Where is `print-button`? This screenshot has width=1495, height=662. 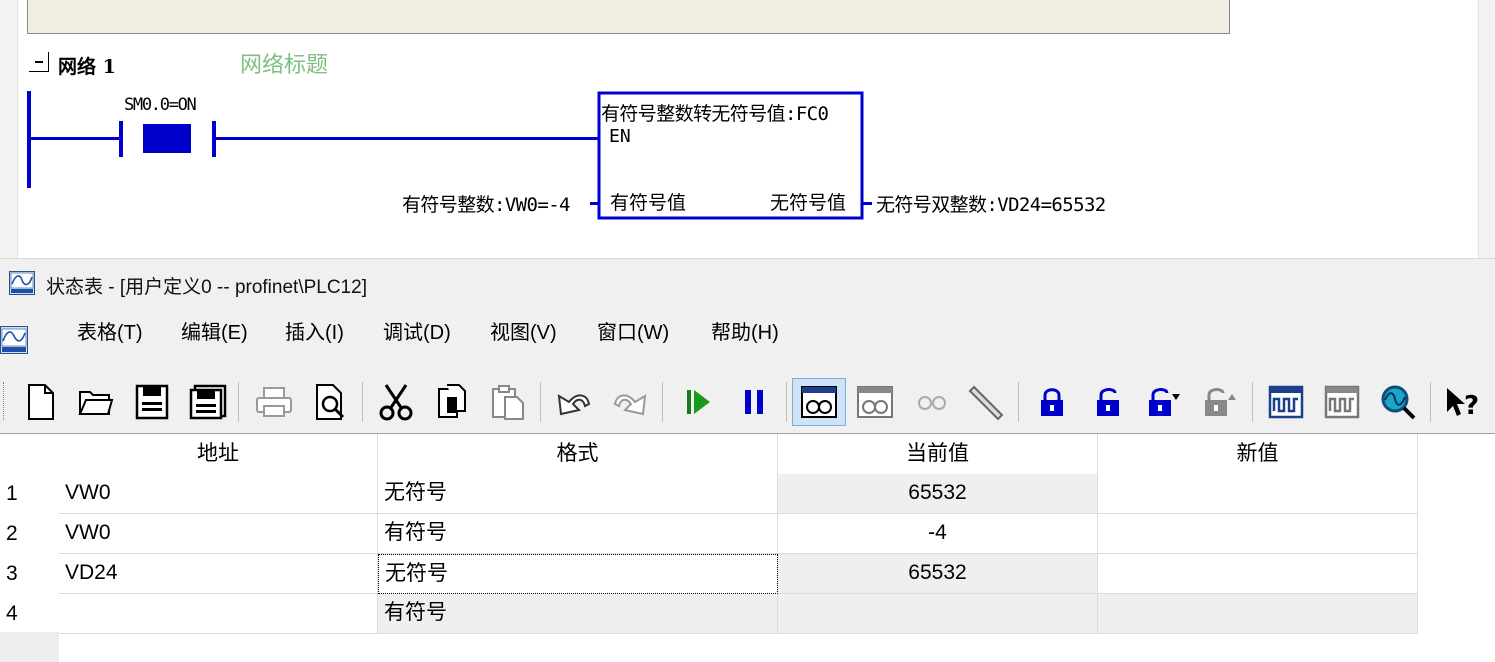
print-button is located at coordinates (274, 402).